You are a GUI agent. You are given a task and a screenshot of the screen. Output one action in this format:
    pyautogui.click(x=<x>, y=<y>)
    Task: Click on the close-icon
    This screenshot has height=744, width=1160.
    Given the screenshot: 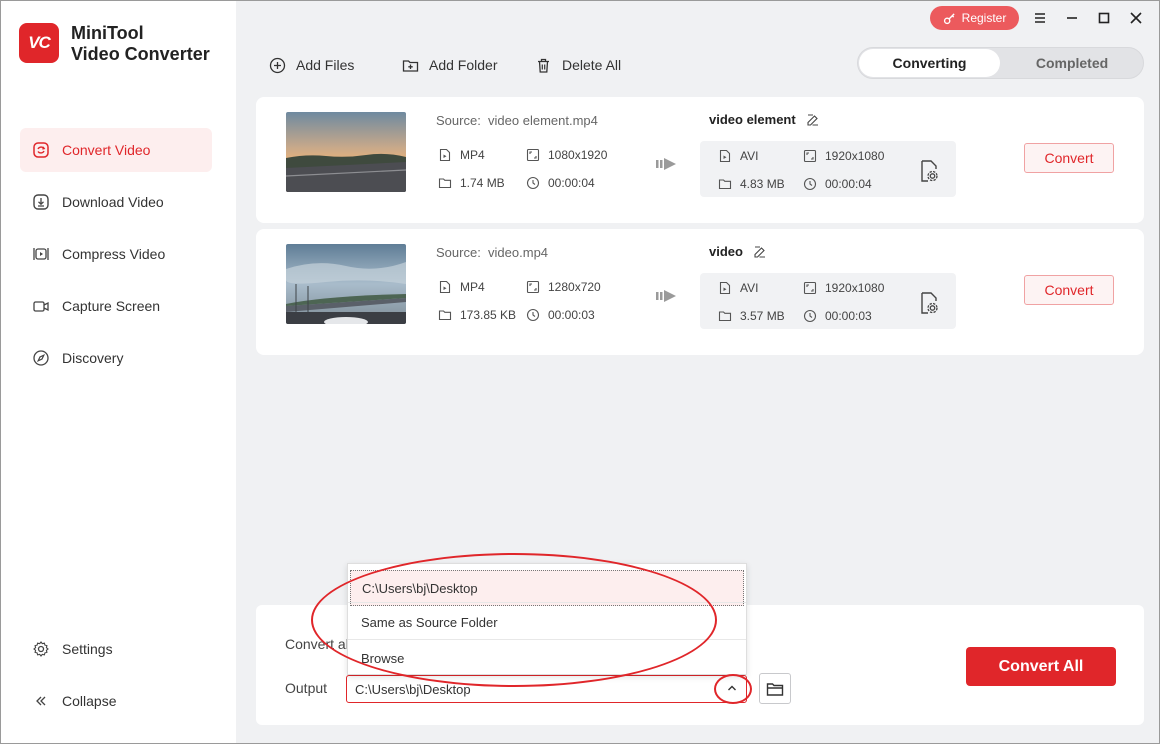 What is the action you would take?
    pyautogui.click(x=1136, y=18)
    